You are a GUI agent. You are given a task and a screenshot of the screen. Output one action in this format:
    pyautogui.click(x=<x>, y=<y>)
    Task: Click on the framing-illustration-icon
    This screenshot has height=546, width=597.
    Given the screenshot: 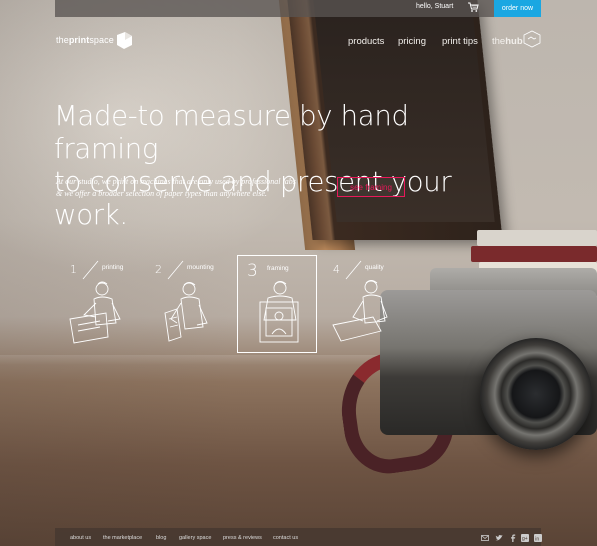 What is the action you would take?
    pyautogui.click(x=279, y=312)
    